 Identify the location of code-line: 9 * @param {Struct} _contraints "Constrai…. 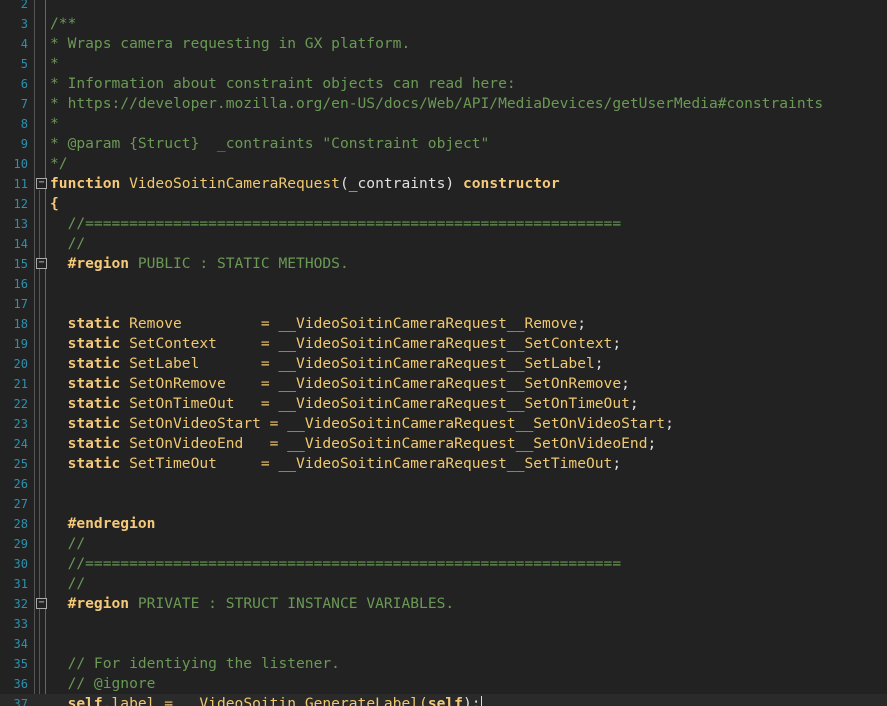
(443, 144).